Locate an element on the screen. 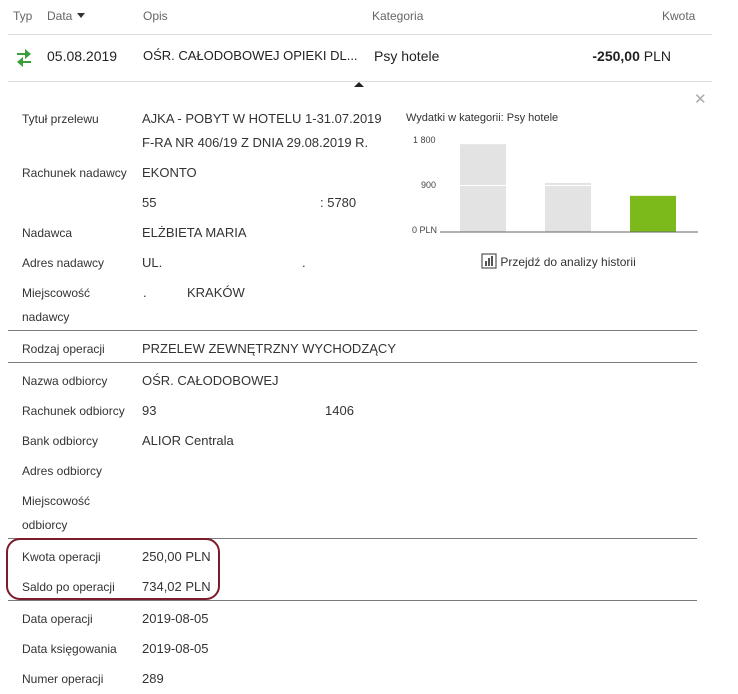 The width and height of the screenshot is (738, 694). category-spending-chart is located at coordinates (569, 185).